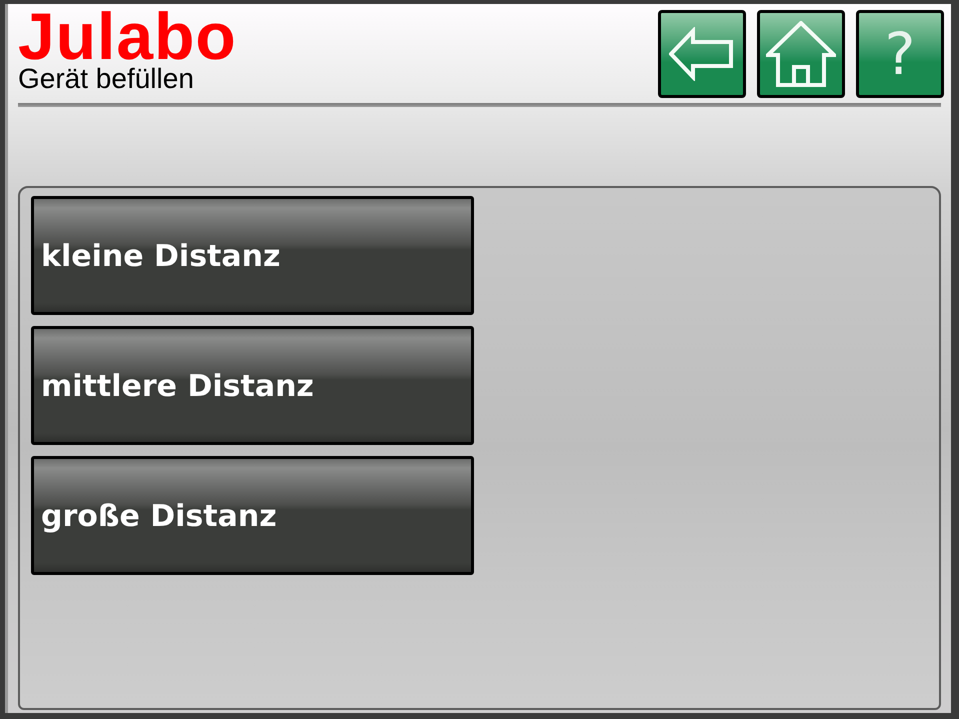 The height and width of the screenshot is (719, 959). Describe the element at coordinates (106, 79) in the screenshot. I see `page-title: Gerät befüllen` at that location.